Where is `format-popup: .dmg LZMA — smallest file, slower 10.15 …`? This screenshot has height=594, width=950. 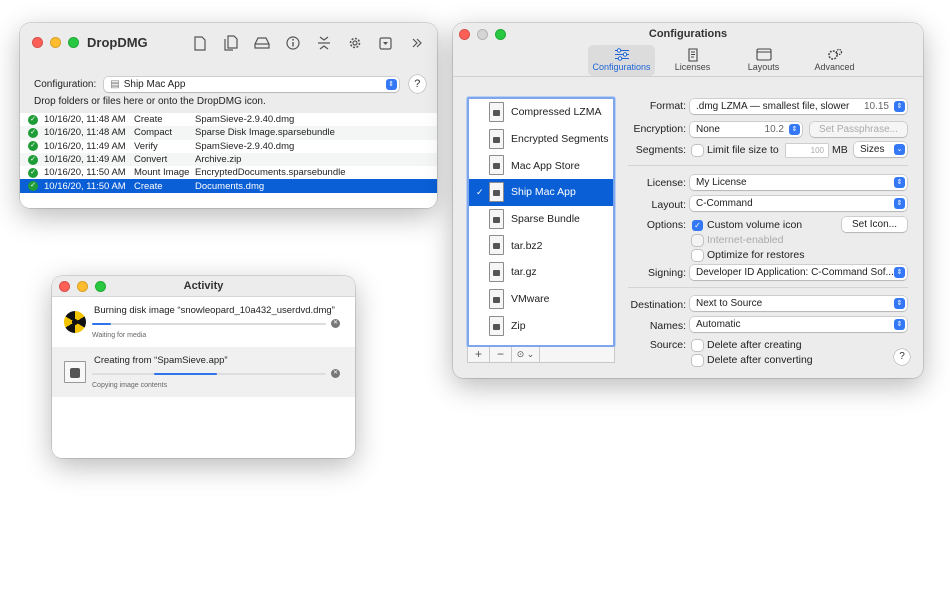 format-popup: .dmg LZMA — smallest file, slower 10.15 … is located at coordinates (798, 106).